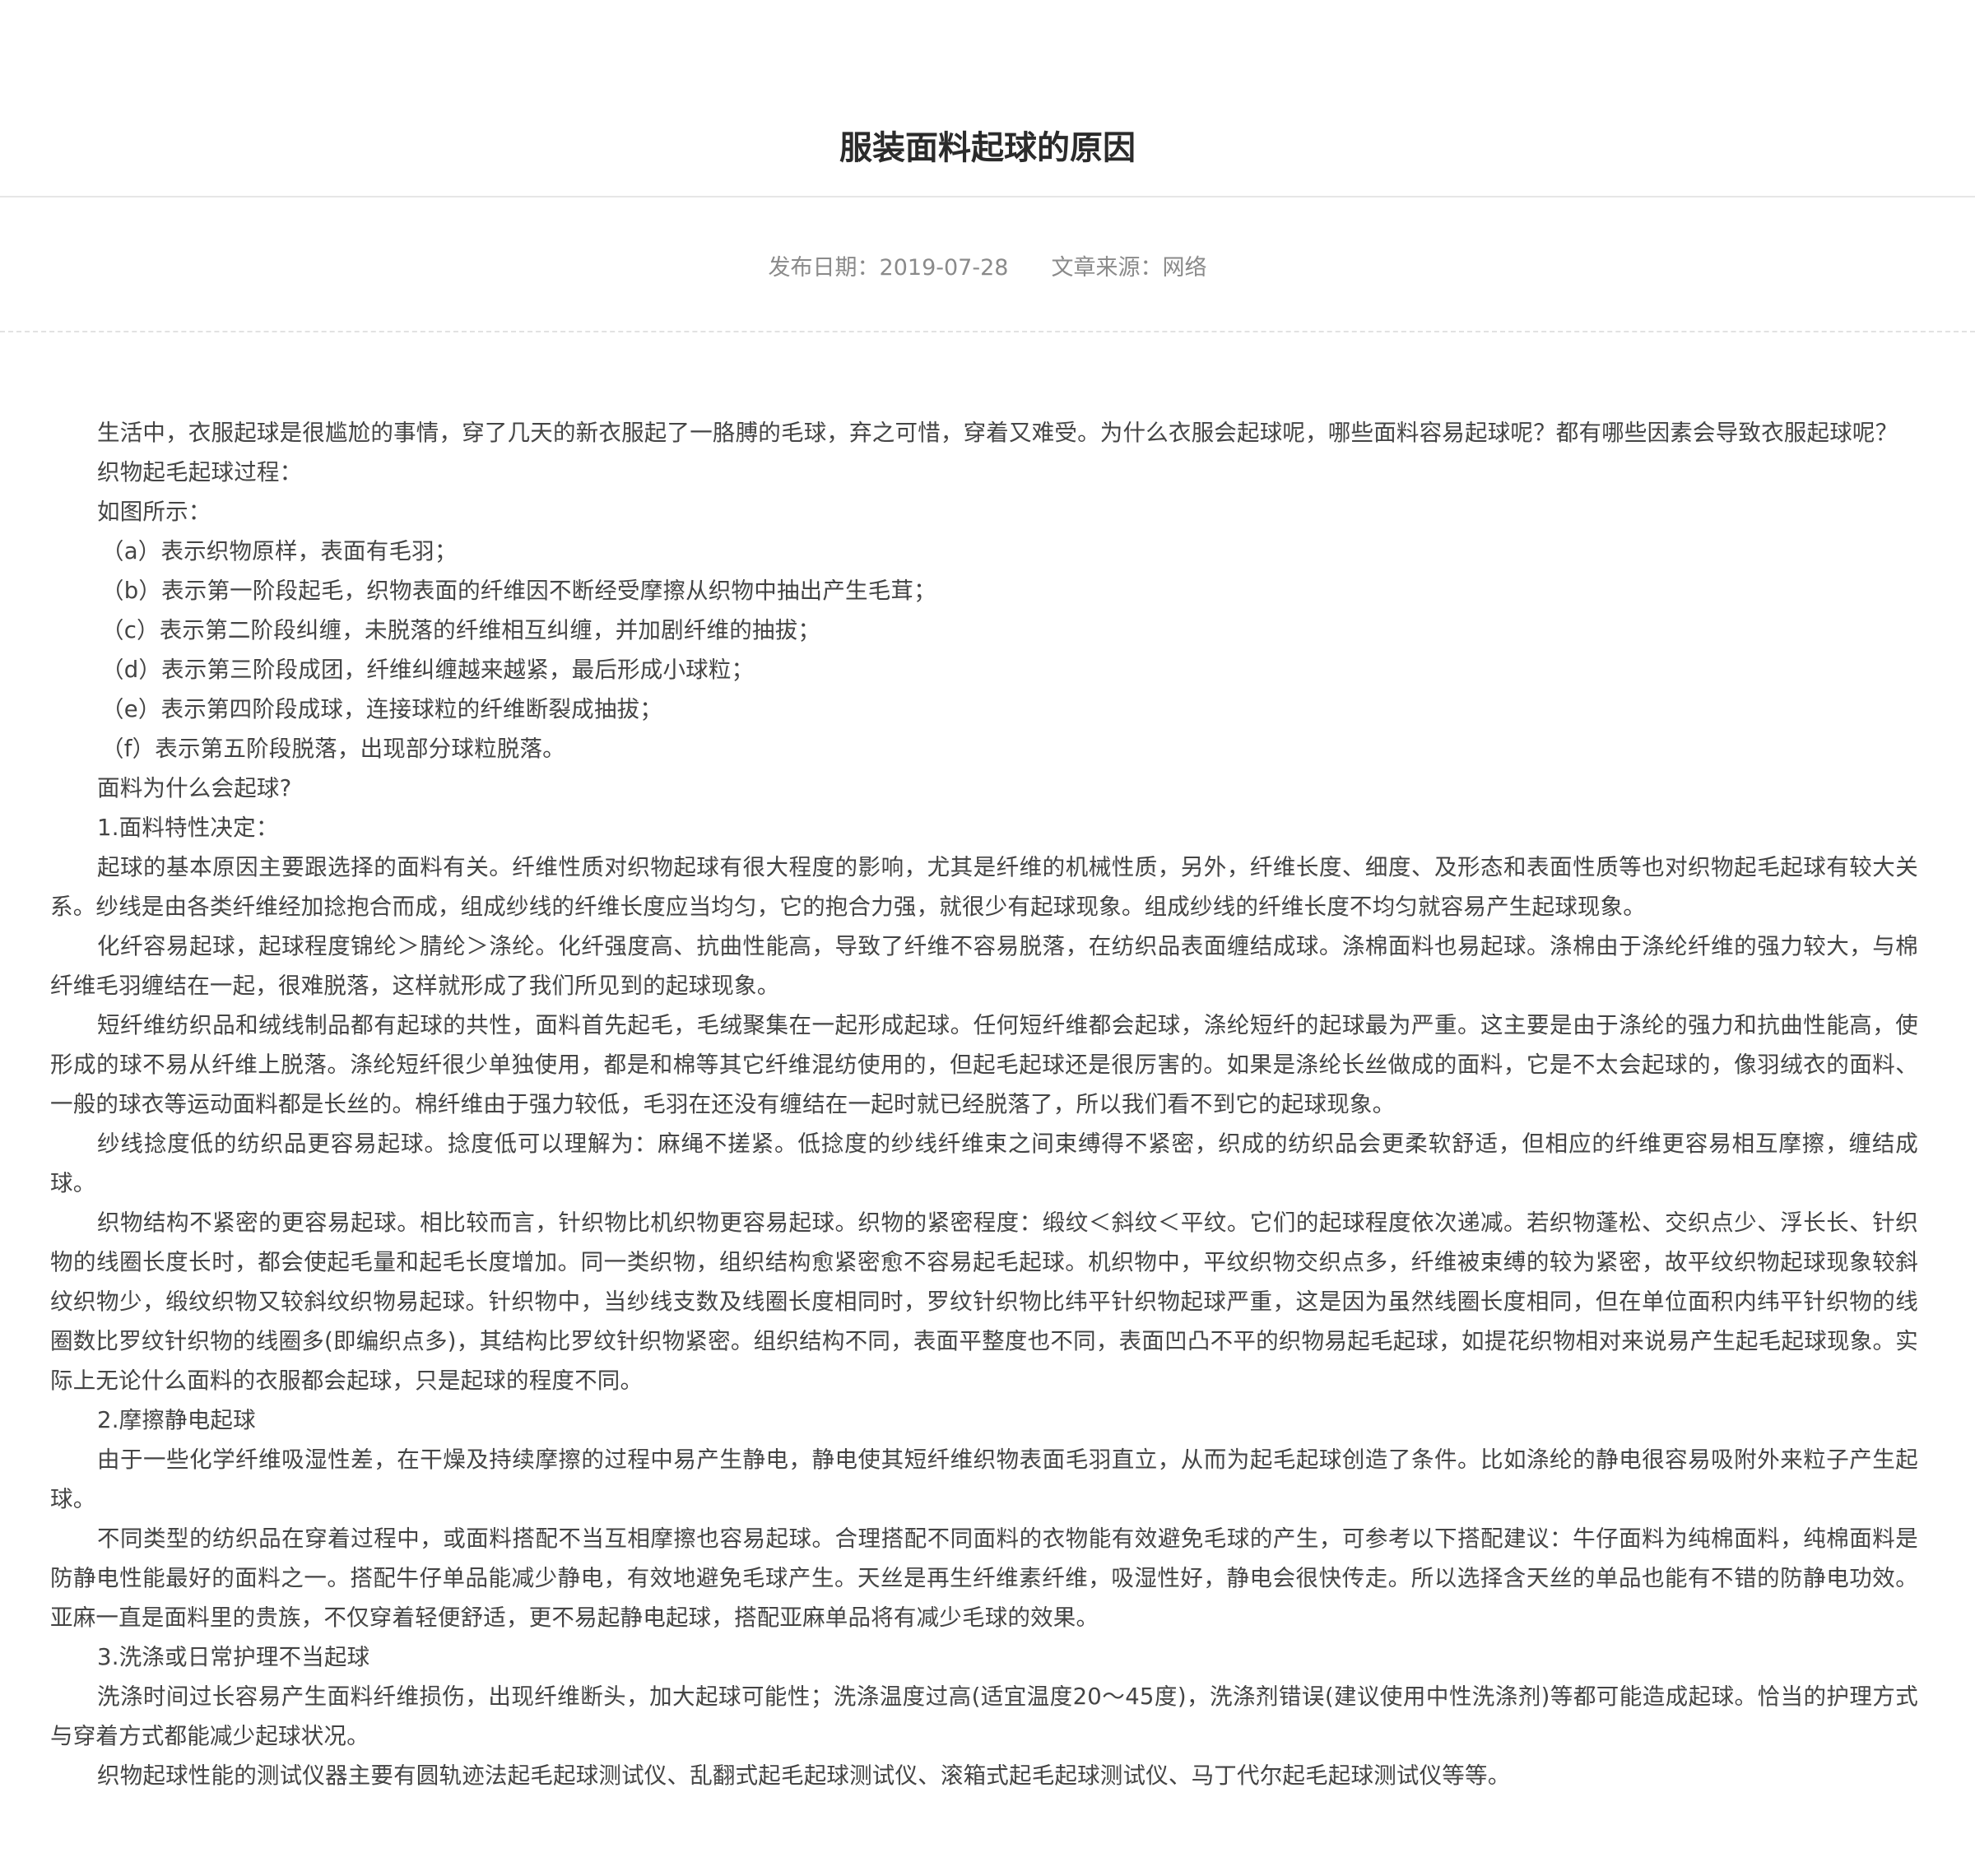 This screenshot has height=1876, width=1975. What do you see at coordinates (200, 472) in the screenshot?
I see `paragraph-process-heading: 织物起毛起球过程：` at bounding box center [200, 472].